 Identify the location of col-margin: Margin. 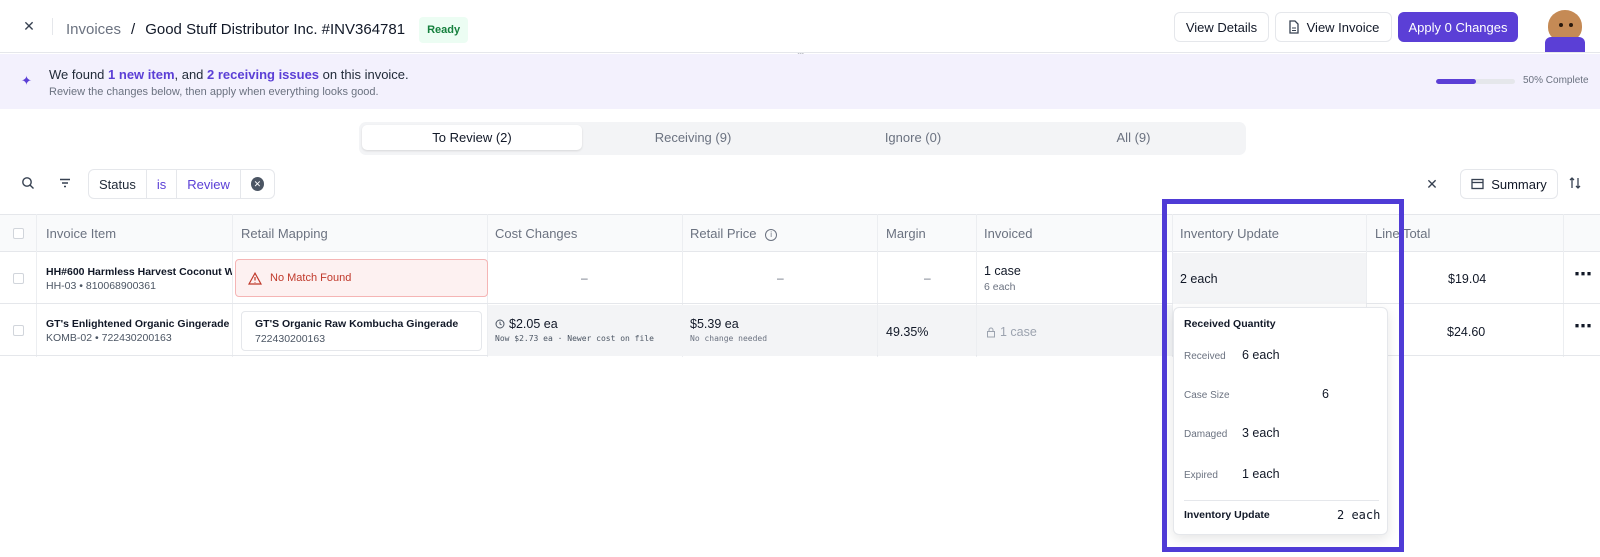
(906, 233).